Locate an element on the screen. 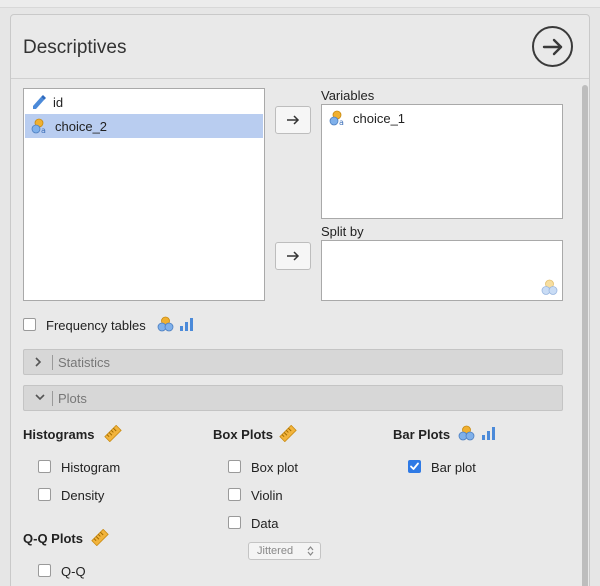  list-item: id is located at coordinates (144, 102).